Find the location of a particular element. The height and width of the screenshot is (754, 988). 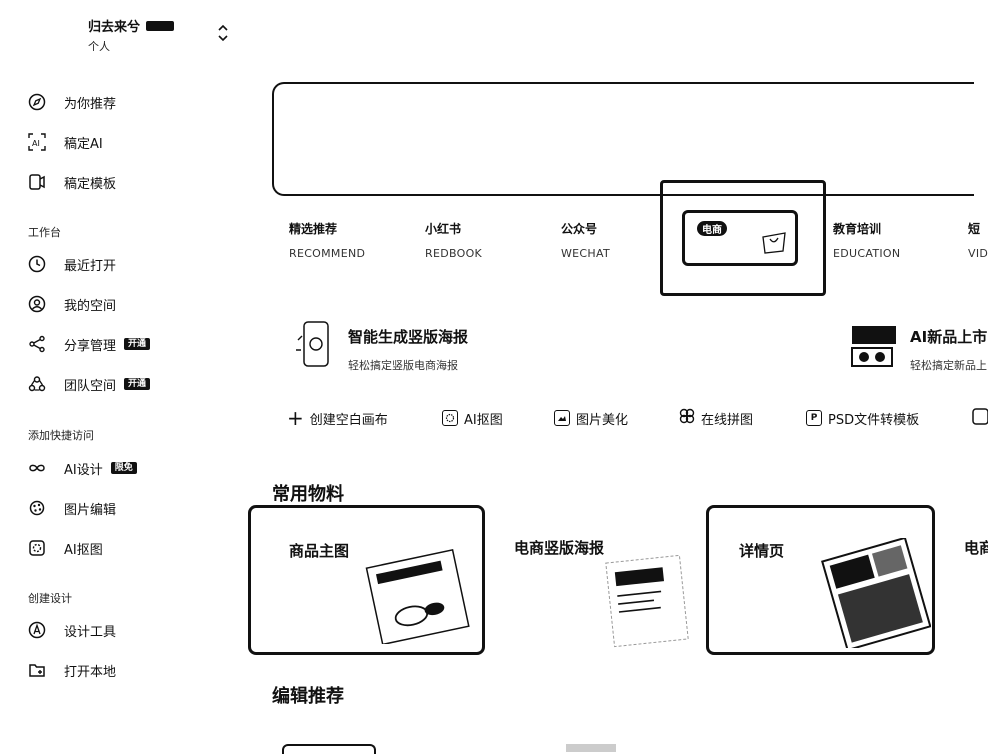

nav-label: 设计工具 is located at coordinates (90, 632).